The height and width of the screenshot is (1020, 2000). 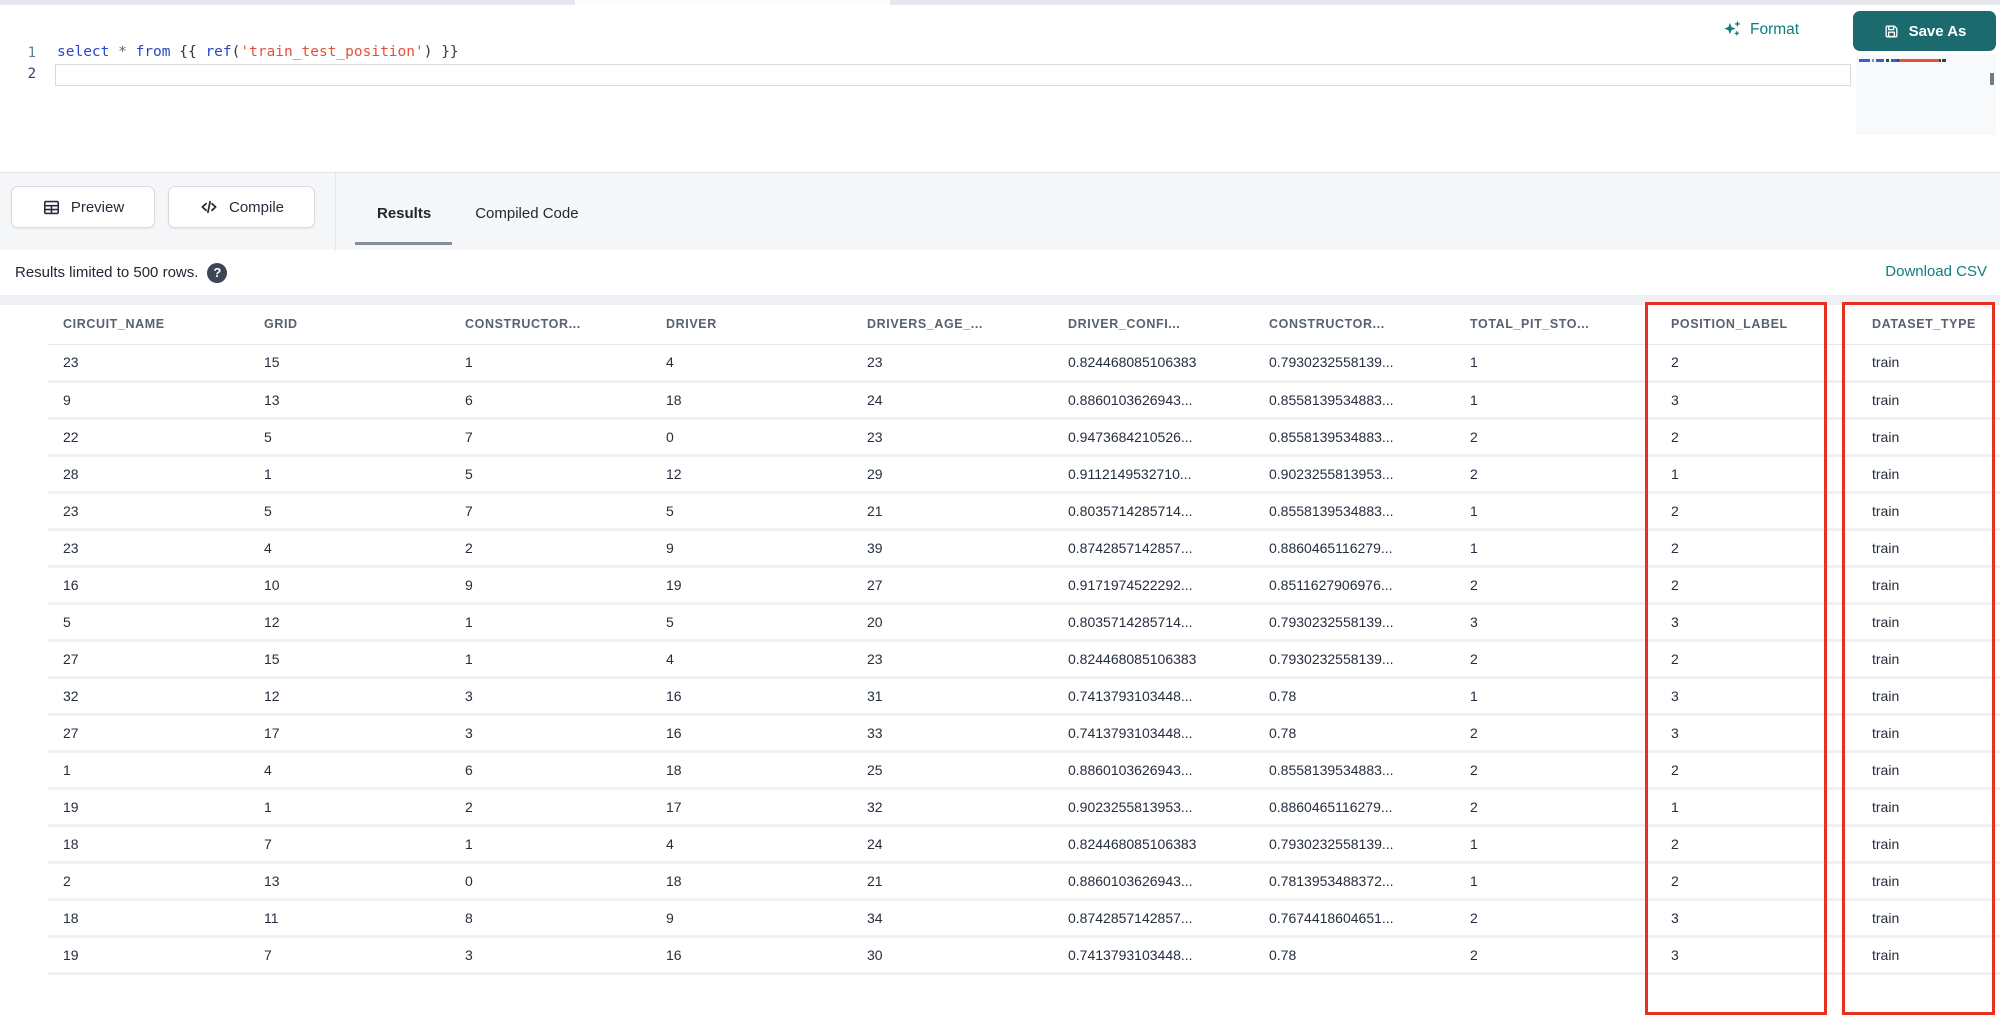 What do you see at coordinates (209, 207) in the screenshot?
I see `code-icon` at bounding box center [209, 207].